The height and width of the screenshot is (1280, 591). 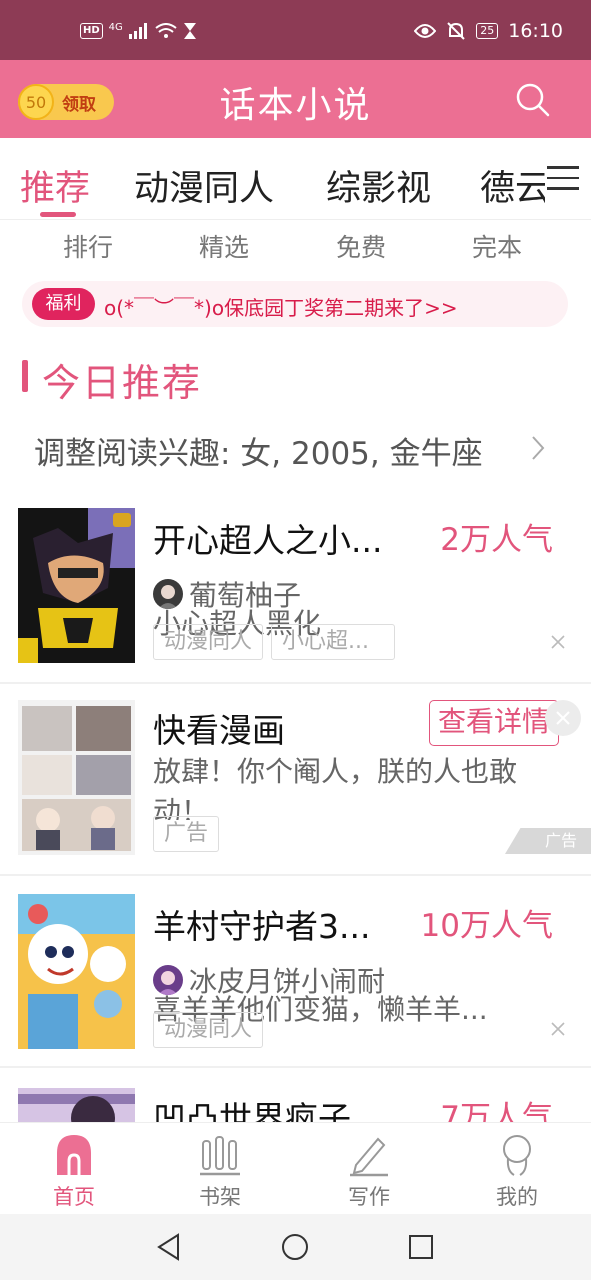 I want to click on hd-badge: HD, so click(x=91, y=31).